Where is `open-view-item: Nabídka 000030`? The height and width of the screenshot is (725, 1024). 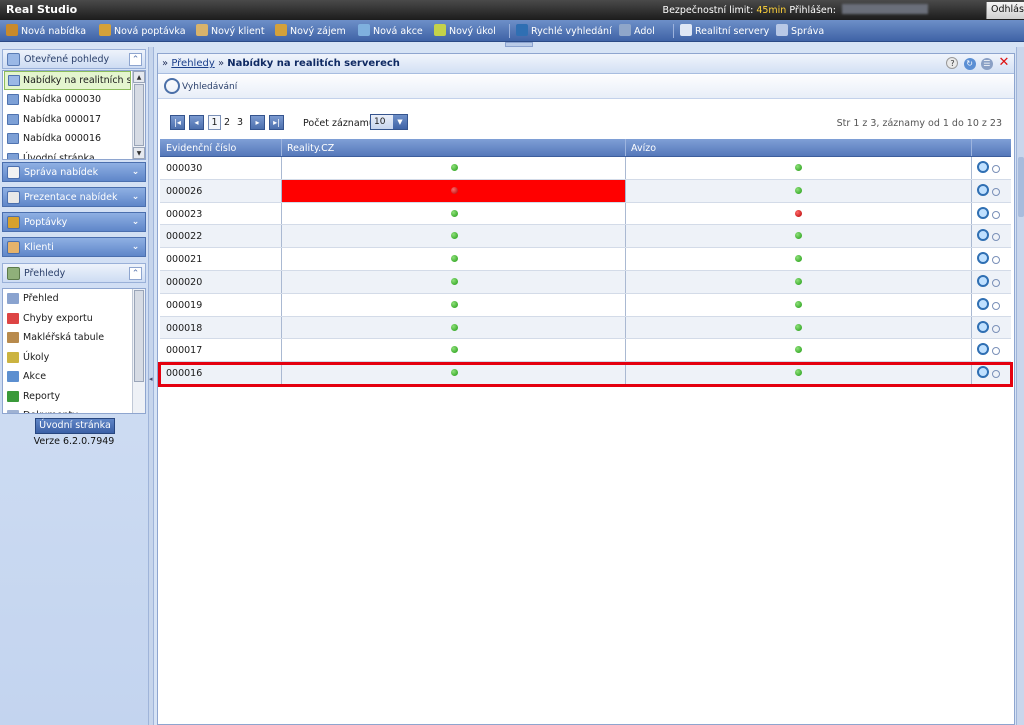
open-view-item: Nabídka 000030 is located at coordinates (74, 100).